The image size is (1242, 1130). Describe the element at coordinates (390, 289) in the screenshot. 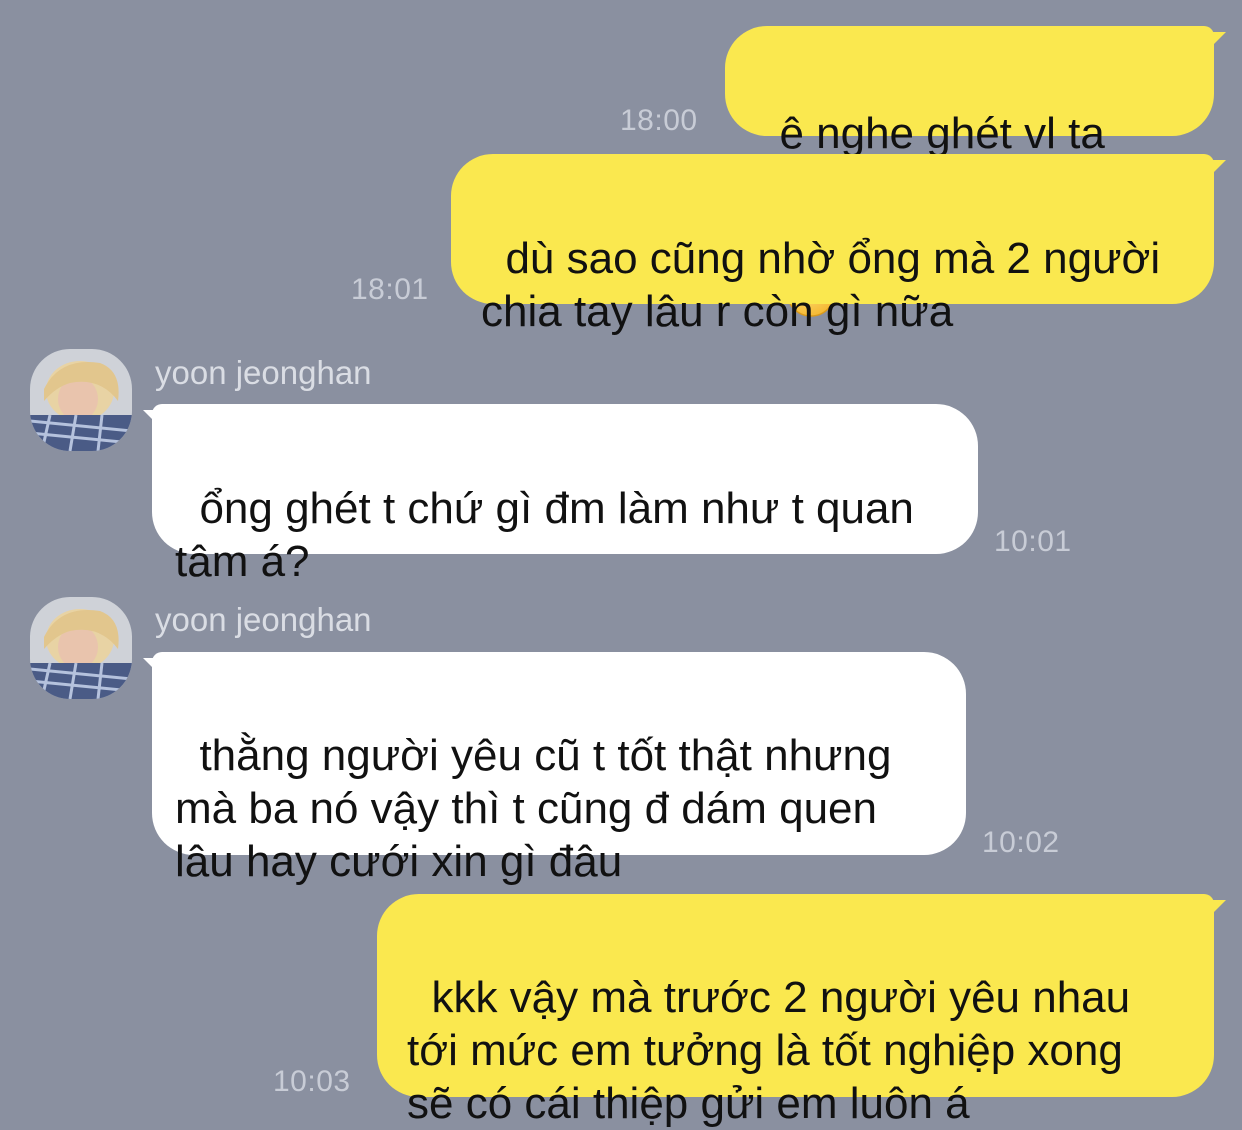

I see `message-timestamp: 18:01` at that location.